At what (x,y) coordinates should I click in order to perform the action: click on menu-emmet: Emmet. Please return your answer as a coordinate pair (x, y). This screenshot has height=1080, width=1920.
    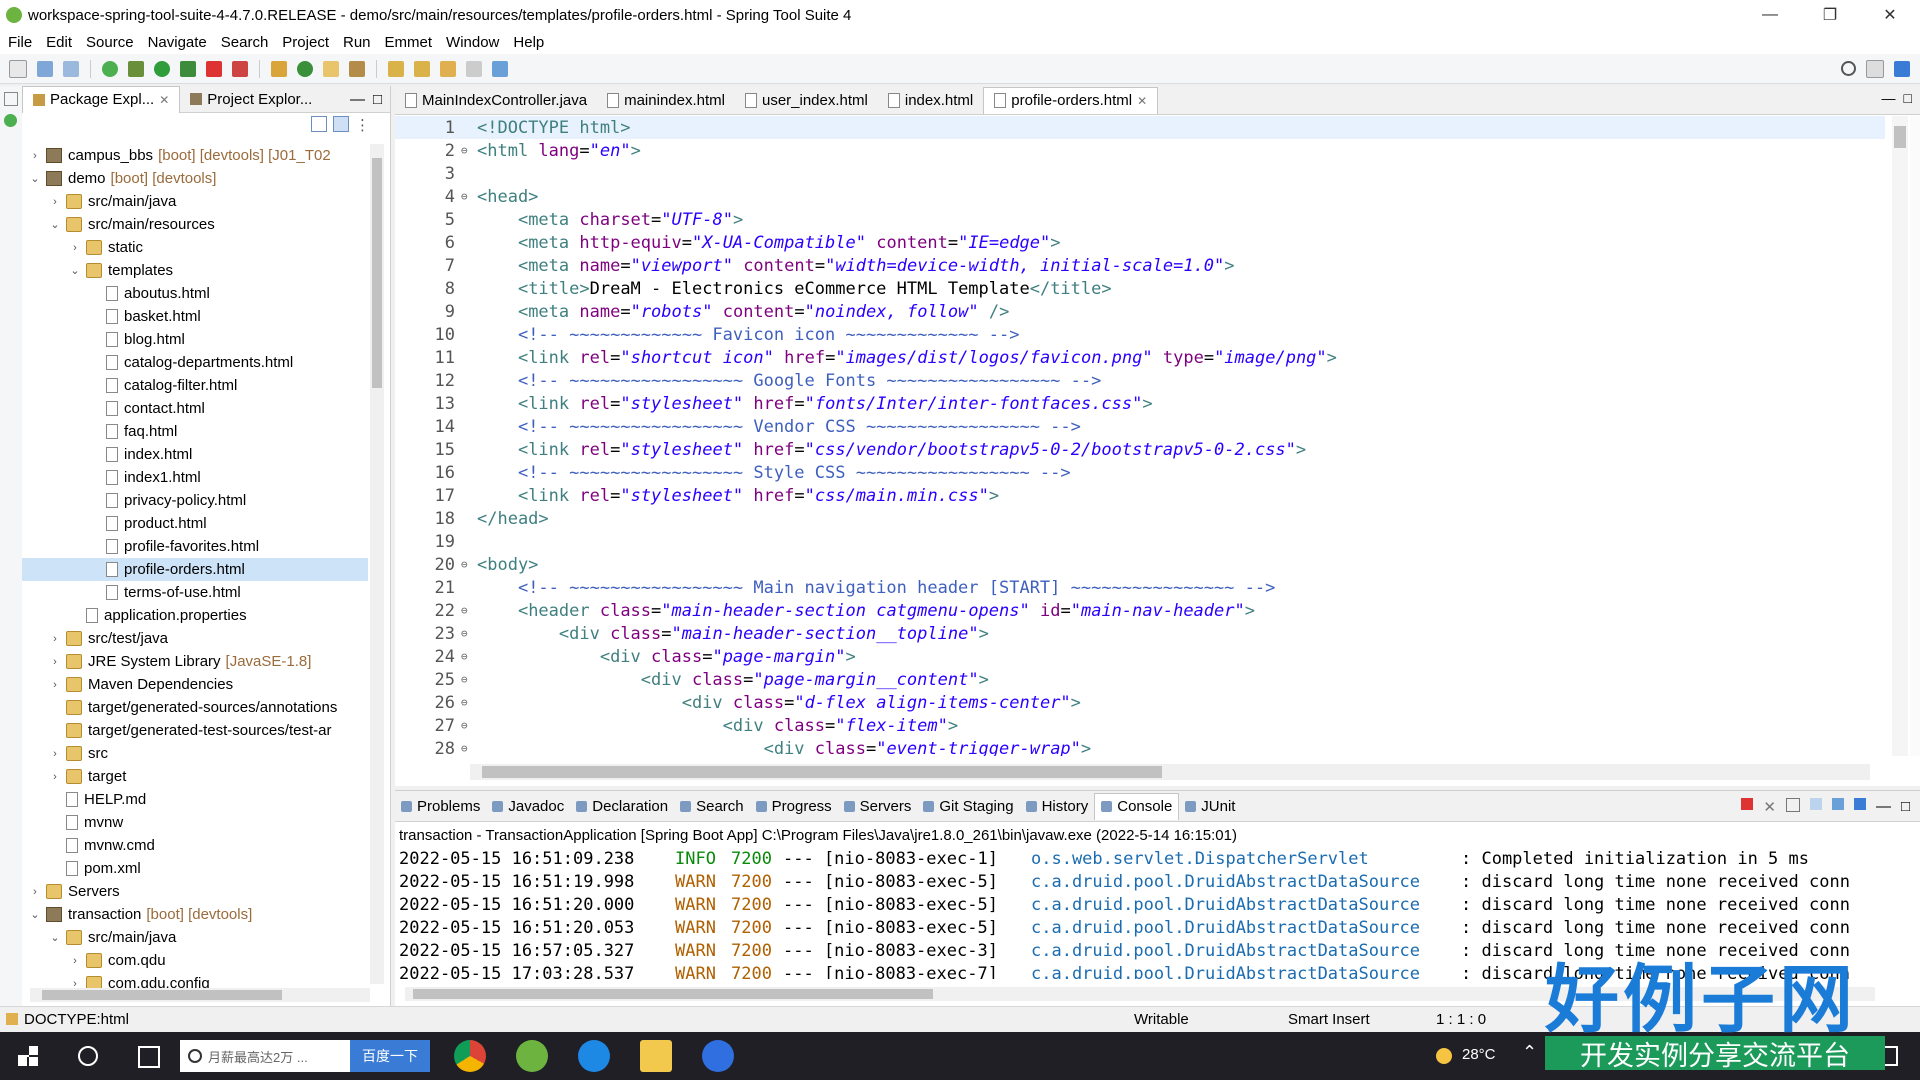
    Looking at the image, I should click on (409, 42).